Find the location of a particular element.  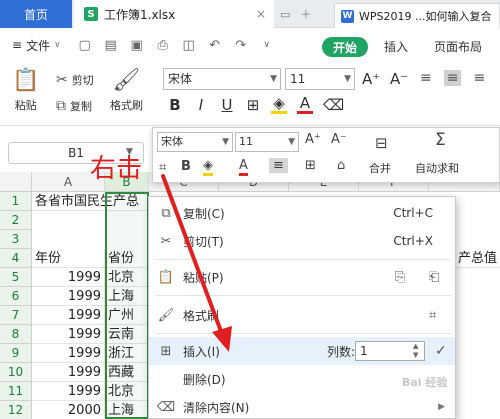

add-tab-icon: ＋ is located at coordinates (305, 14).